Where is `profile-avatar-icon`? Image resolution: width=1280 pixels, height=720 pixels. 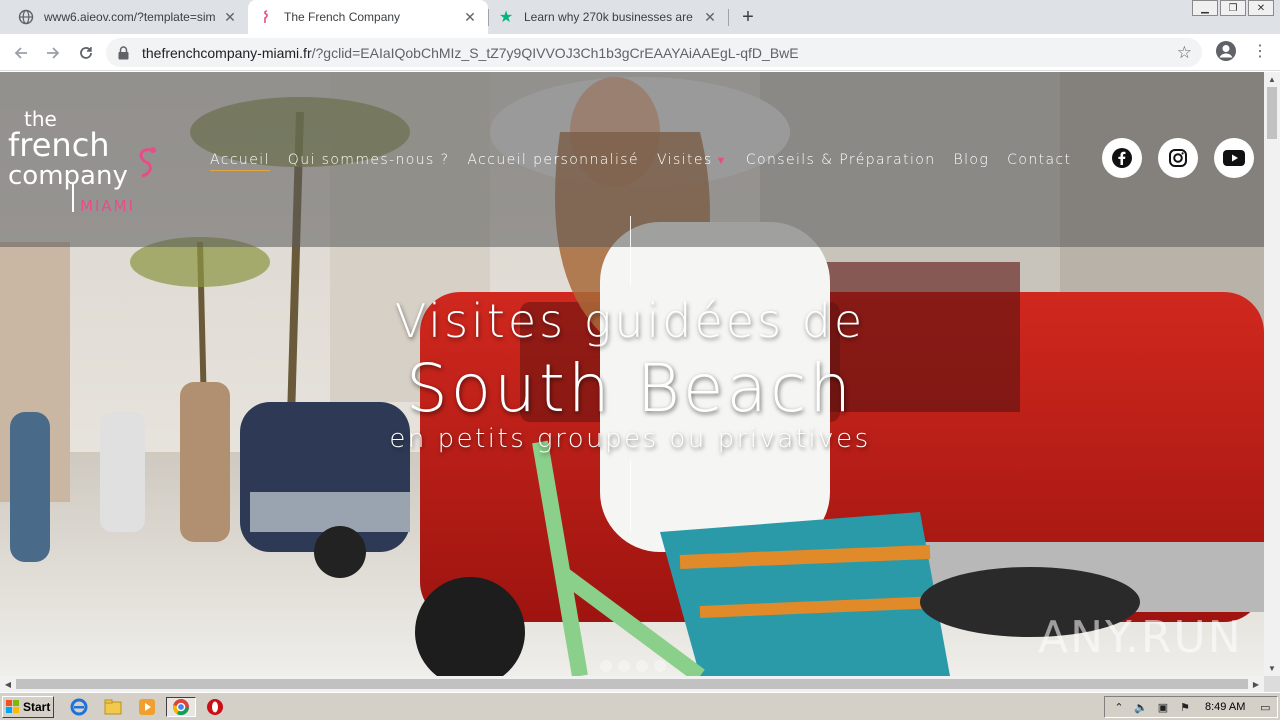
profile-avatar-icon is located at coordinates (1226, 51).